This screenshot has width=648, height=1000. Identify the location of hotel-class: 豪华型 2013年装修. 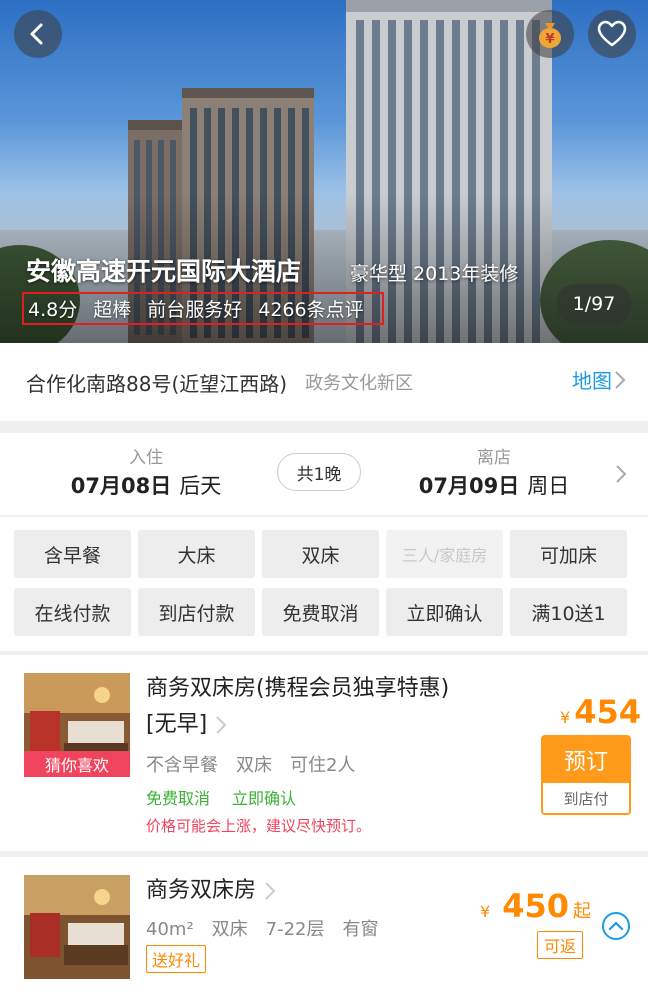
(434, 274).